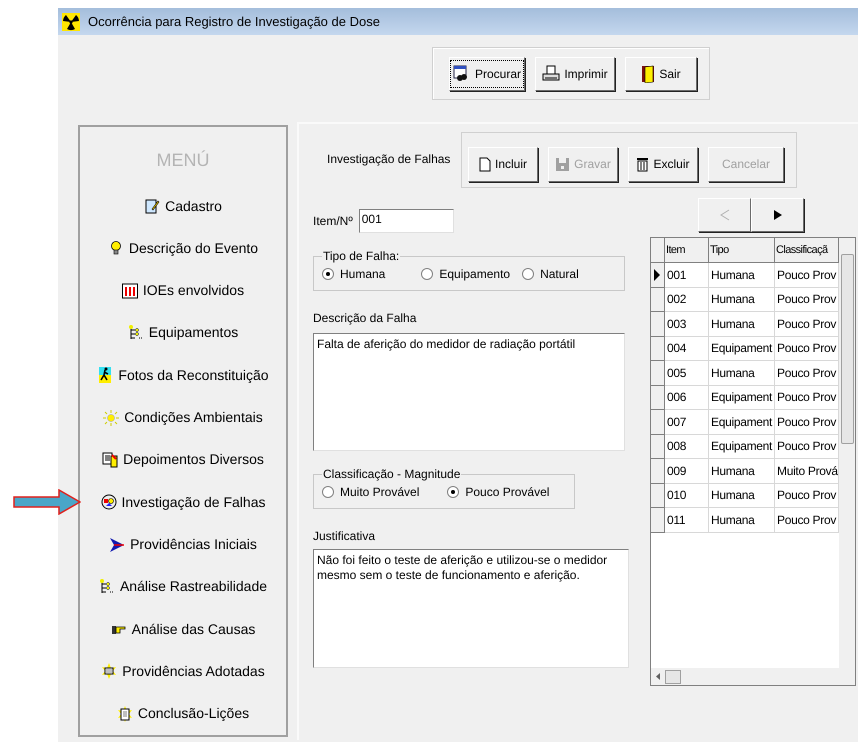 The width and height of the screenshot is (858, 742). Describe the element at coordinates (365, 318) in the screenshot. I see `field-label: Descrição da Falha` at that location.